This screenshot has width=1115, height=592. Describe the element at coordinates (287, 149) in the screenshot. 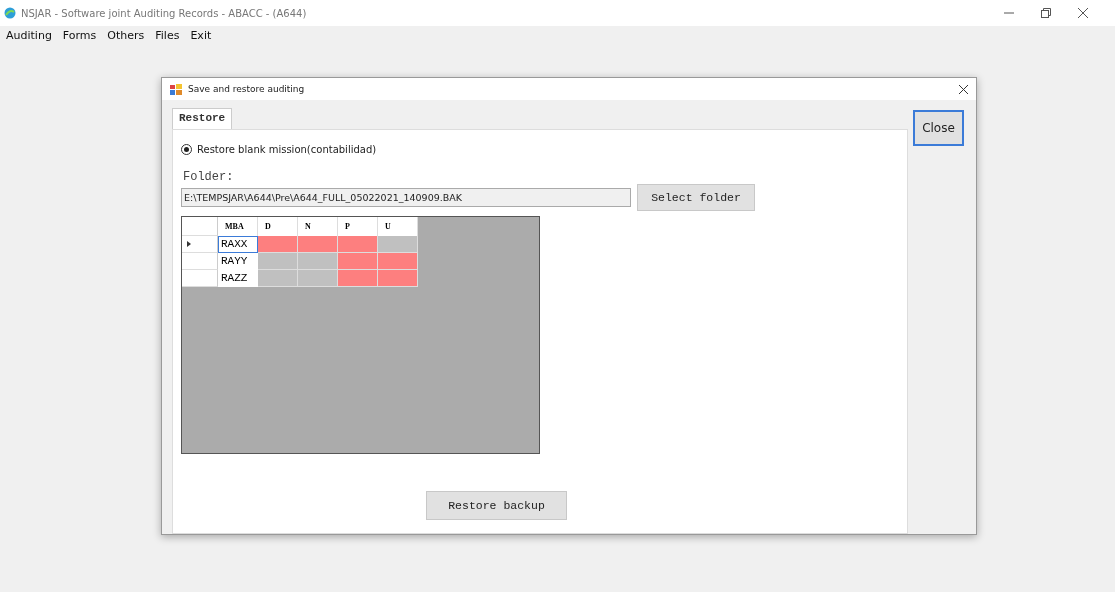

I see `radio-label: Restore blank mission(contabilidad)` at that location.